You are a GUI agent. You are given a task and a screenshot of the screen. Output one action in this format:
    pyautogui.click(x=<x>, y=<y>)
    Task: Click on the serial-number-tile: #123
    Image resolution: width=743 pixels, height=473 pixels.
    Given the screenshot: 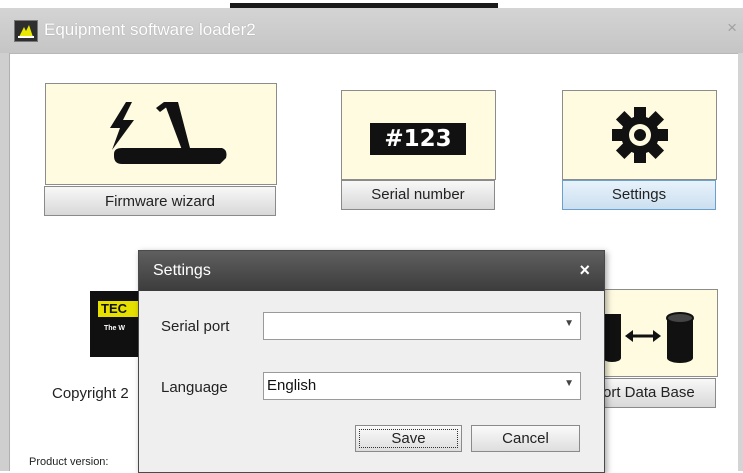 What is the action you would take?
    pyautogui.click(x=418, y=135)
    